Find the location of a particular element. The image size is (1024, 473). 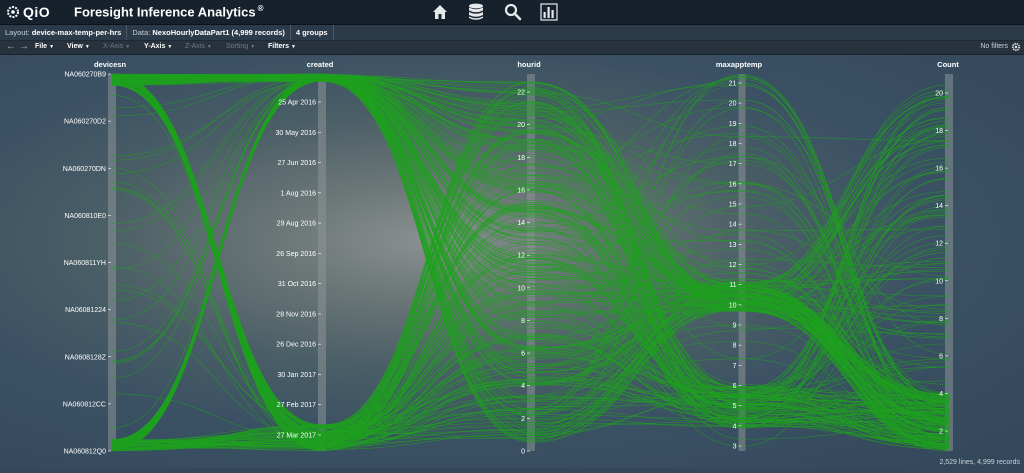

tick-label: 31 Oct 2016 is located at coordinates (297, 284).